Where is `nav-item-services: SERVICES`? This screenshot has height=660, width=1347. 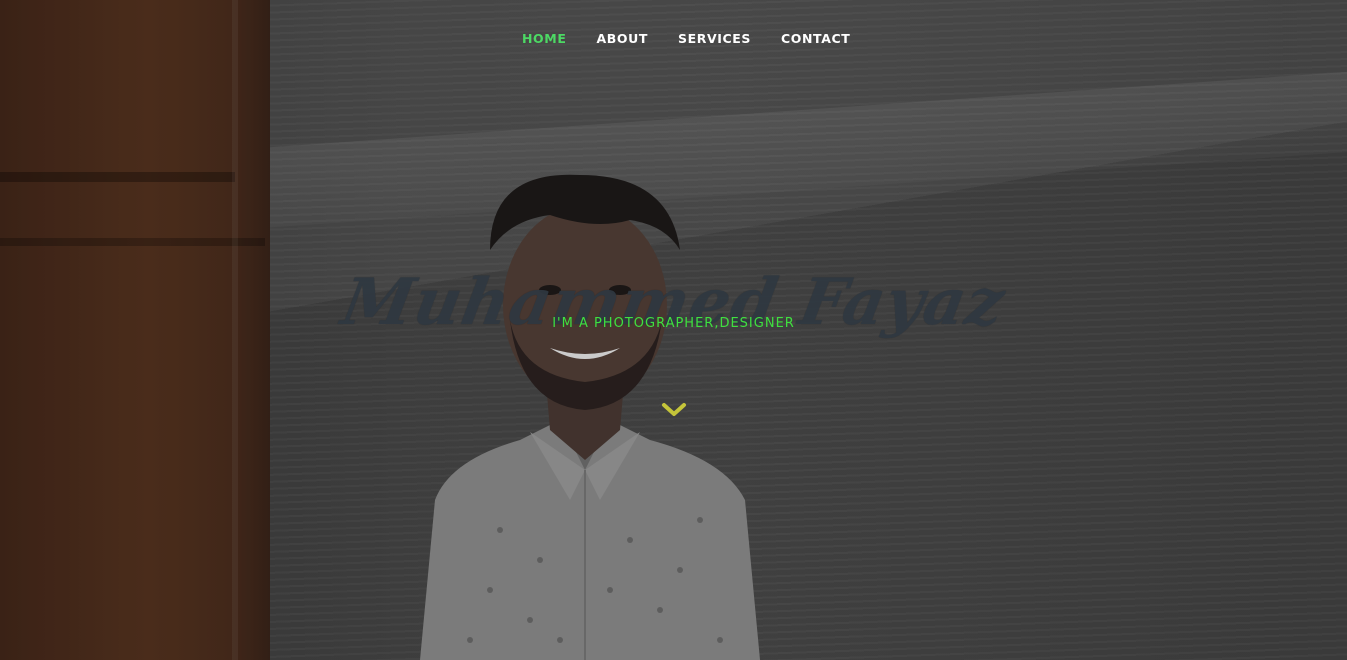
nav-item-services: SERVICES is located at coordinates (714, 39).